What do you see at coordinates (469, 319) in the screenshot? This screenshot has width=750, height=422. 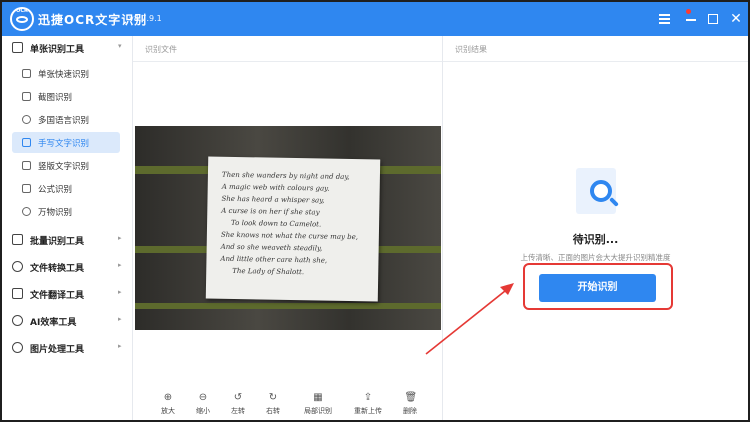 I see `annotation-arrow` at bounding box center [469, 319].